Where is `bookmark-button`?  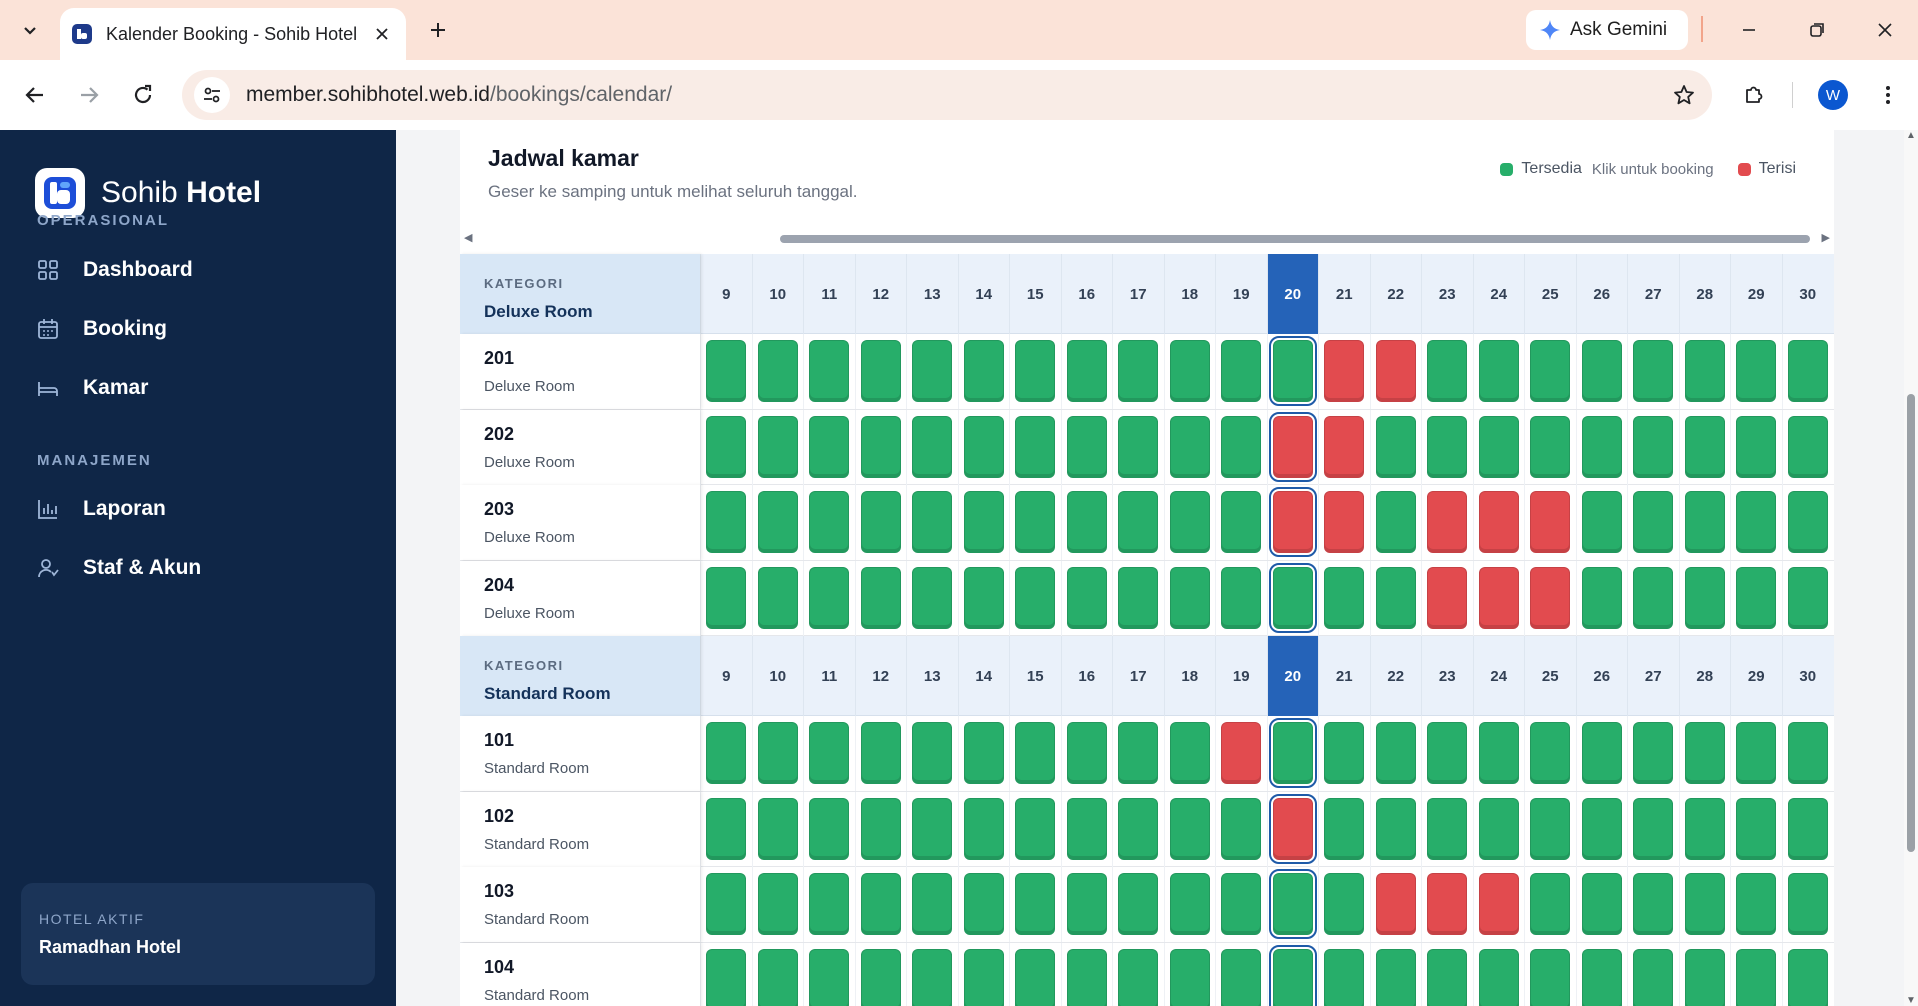 bookmark-button is located at coordinates (1684, 95).